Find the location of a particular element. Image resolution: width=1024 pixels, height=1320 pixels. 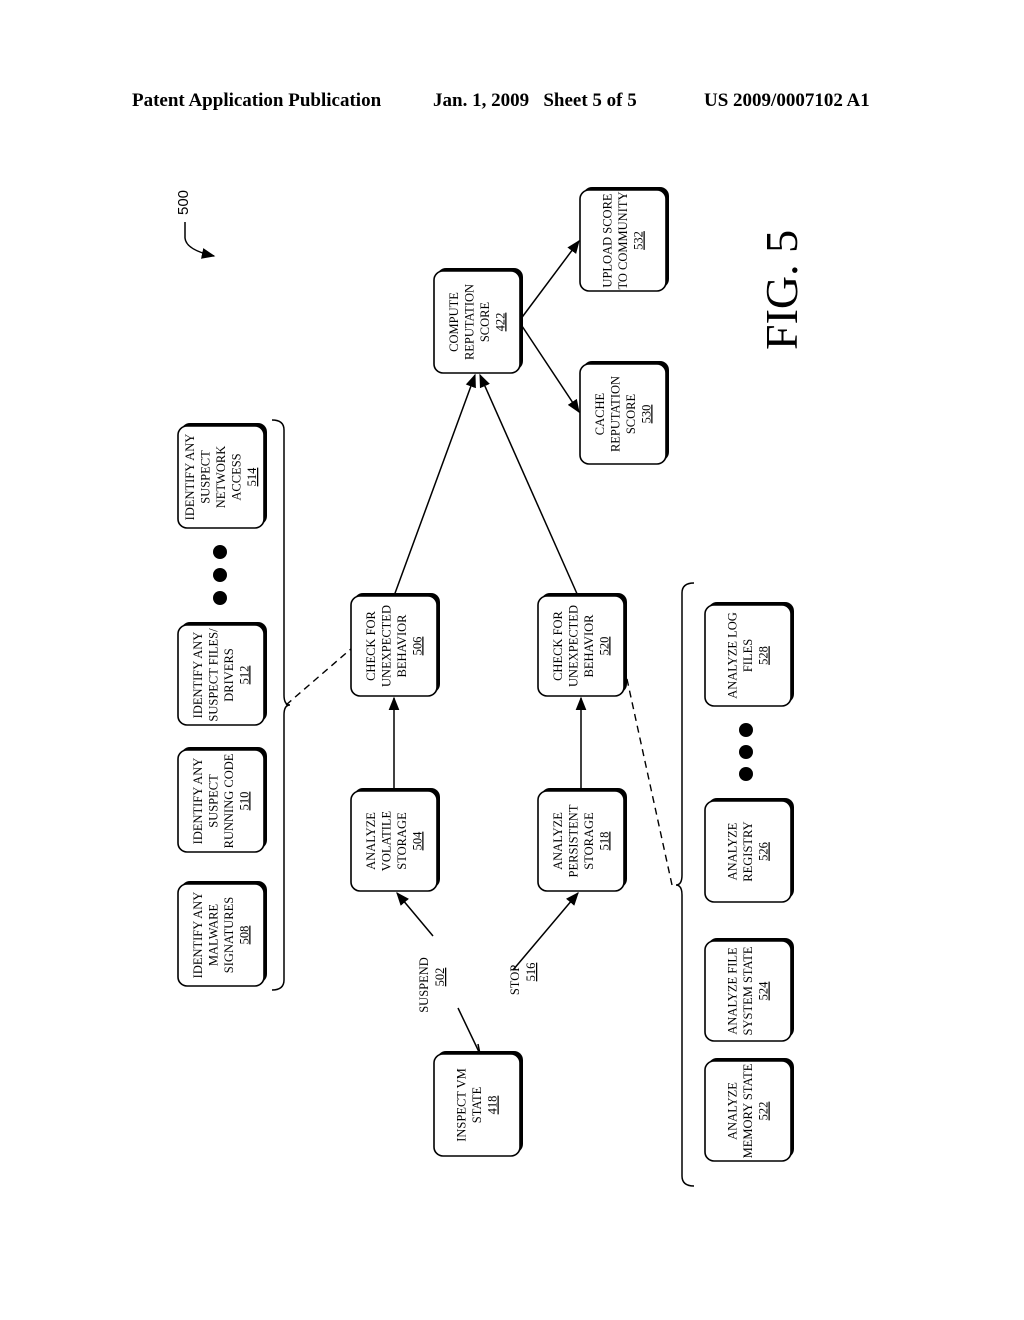

node-label-line: INSPECT VM is located at coordinates (462, 1105).